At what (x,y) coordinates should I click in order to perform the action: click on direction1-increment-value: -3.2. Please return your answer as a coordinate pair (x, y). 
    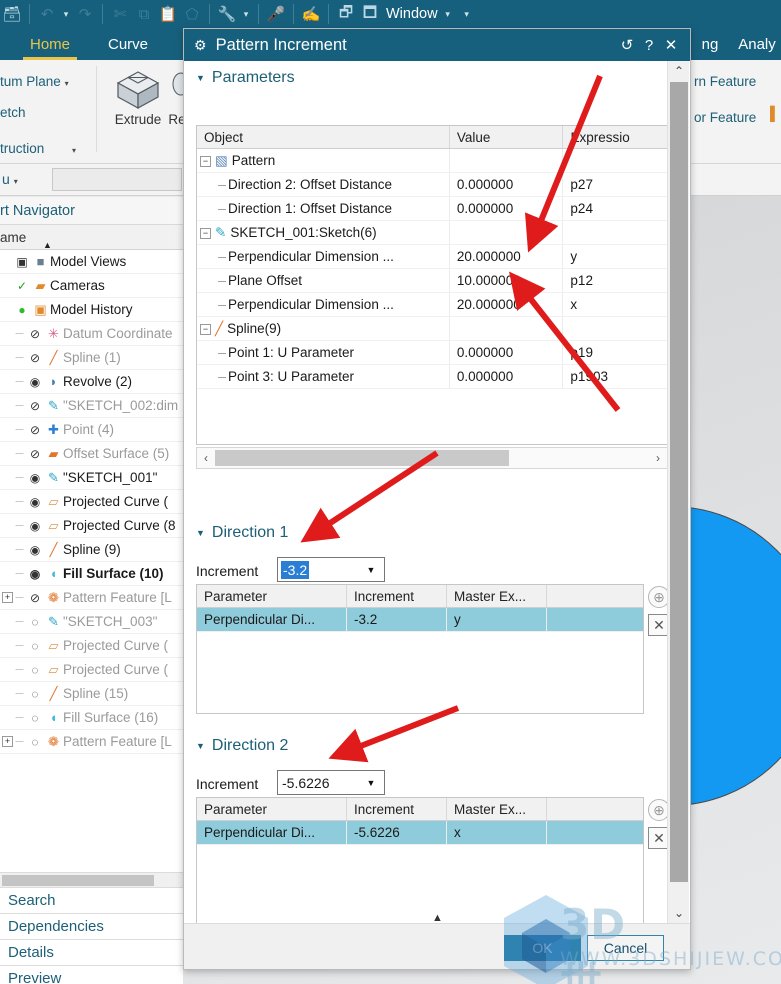
    Looking at the image, I should click on (295, 569).